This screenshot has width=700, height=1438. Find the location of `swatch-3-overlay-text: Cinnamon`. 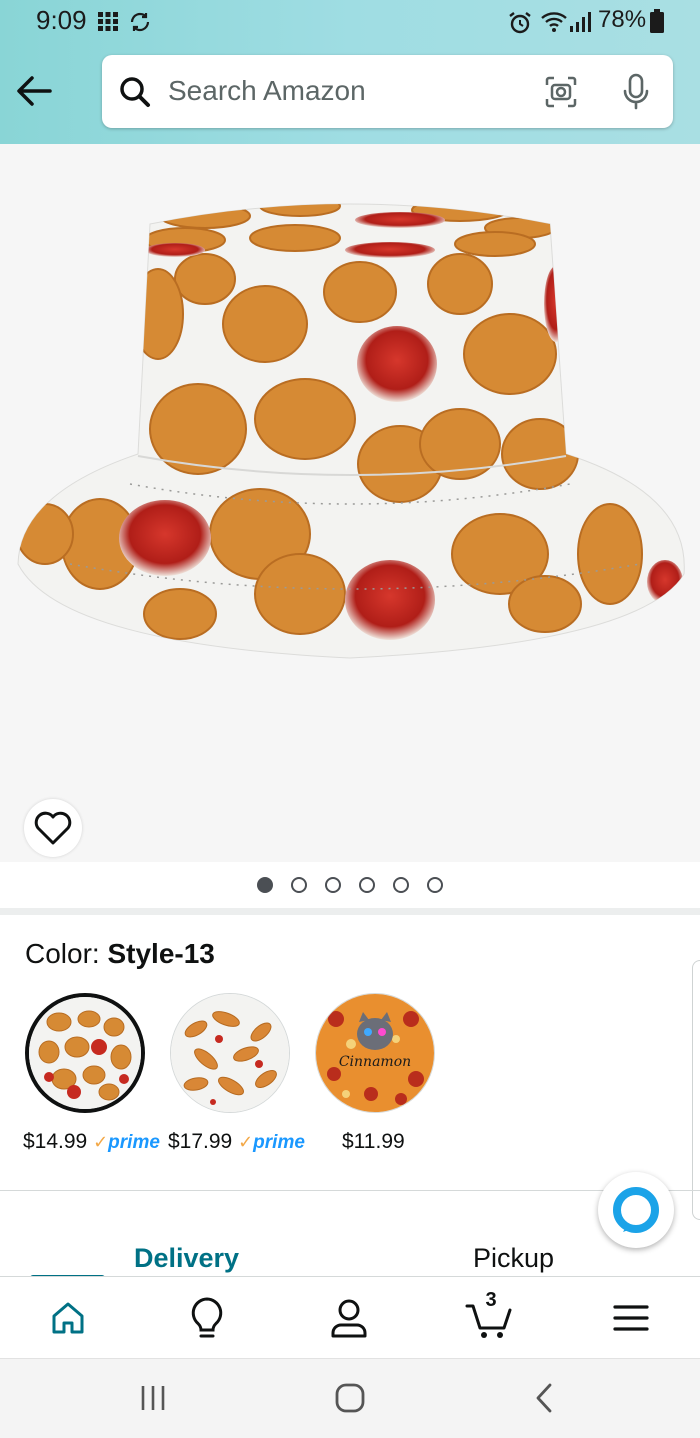

swatch-3-overlay-text: Cinnamon is located at coordinates (375, 1062).